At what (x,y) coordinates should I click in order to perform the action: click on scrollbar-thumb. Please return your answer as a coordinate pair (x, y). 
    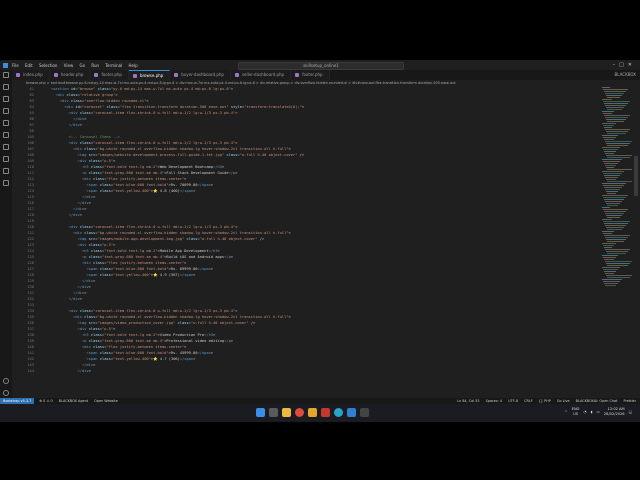
    Looking at the image, I should click on (636, 176).